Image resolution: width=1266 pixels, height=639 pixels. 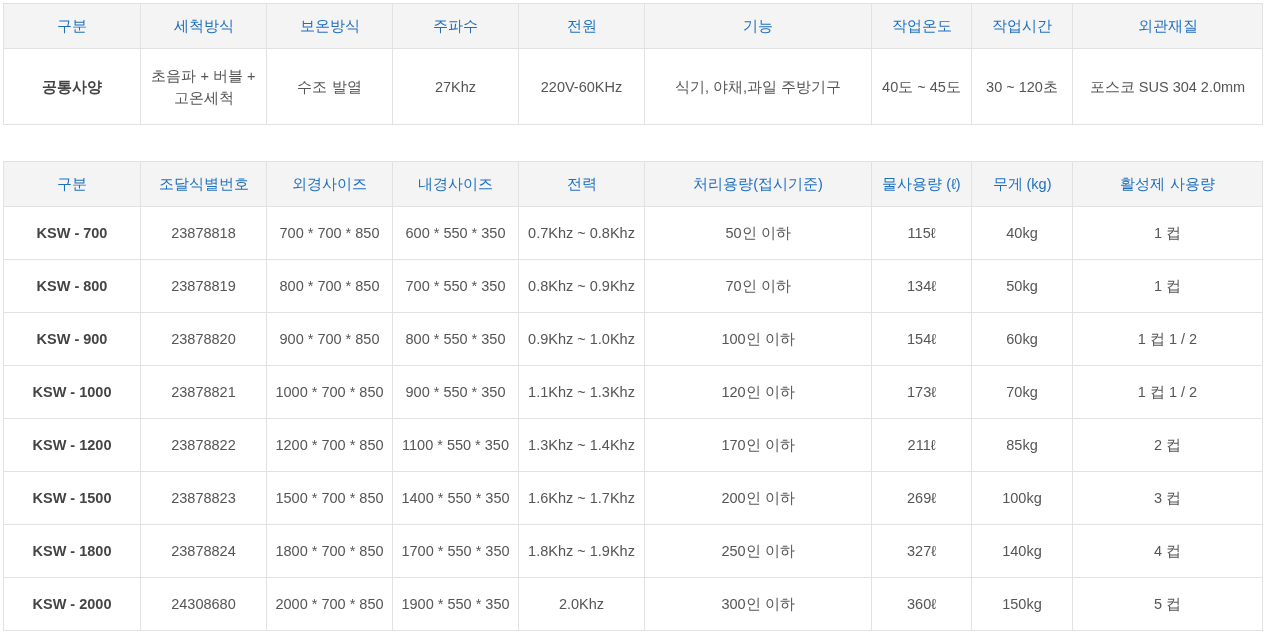 What do you see at coordinates (329, 604) in the screenshot?
I see `table-cell: 2000 * 700 * 850` at bounding box center [329, 604].